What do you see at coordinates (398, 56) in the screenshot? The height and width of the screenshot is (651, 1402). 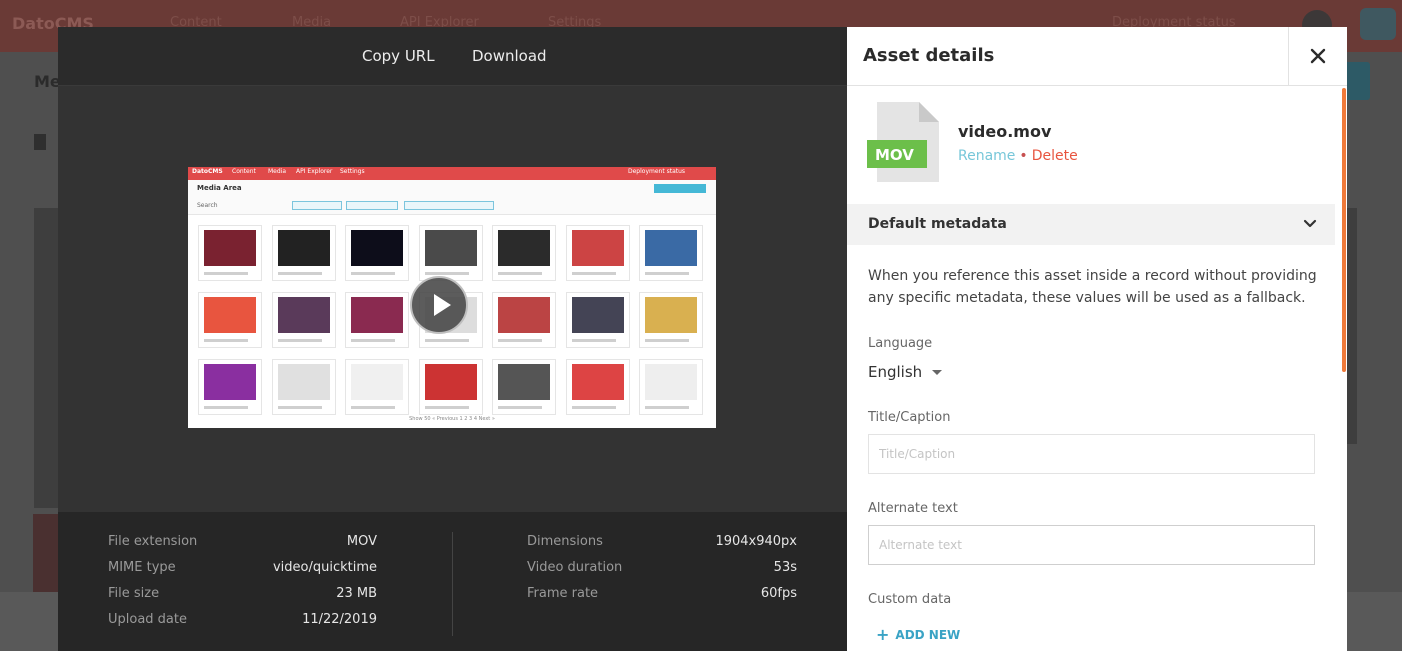 I see `copy-url-button: Copy URL` at bounding box center [398, 56].